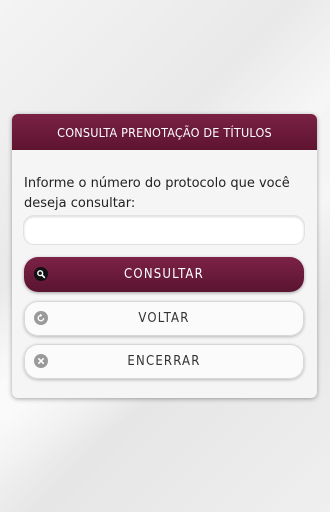 The height and width of the screenshot is (512, 330). I want to click on card-header: CONSULTA PRENOTAÇÃO DE TÍTULOS, so click(164, 132).